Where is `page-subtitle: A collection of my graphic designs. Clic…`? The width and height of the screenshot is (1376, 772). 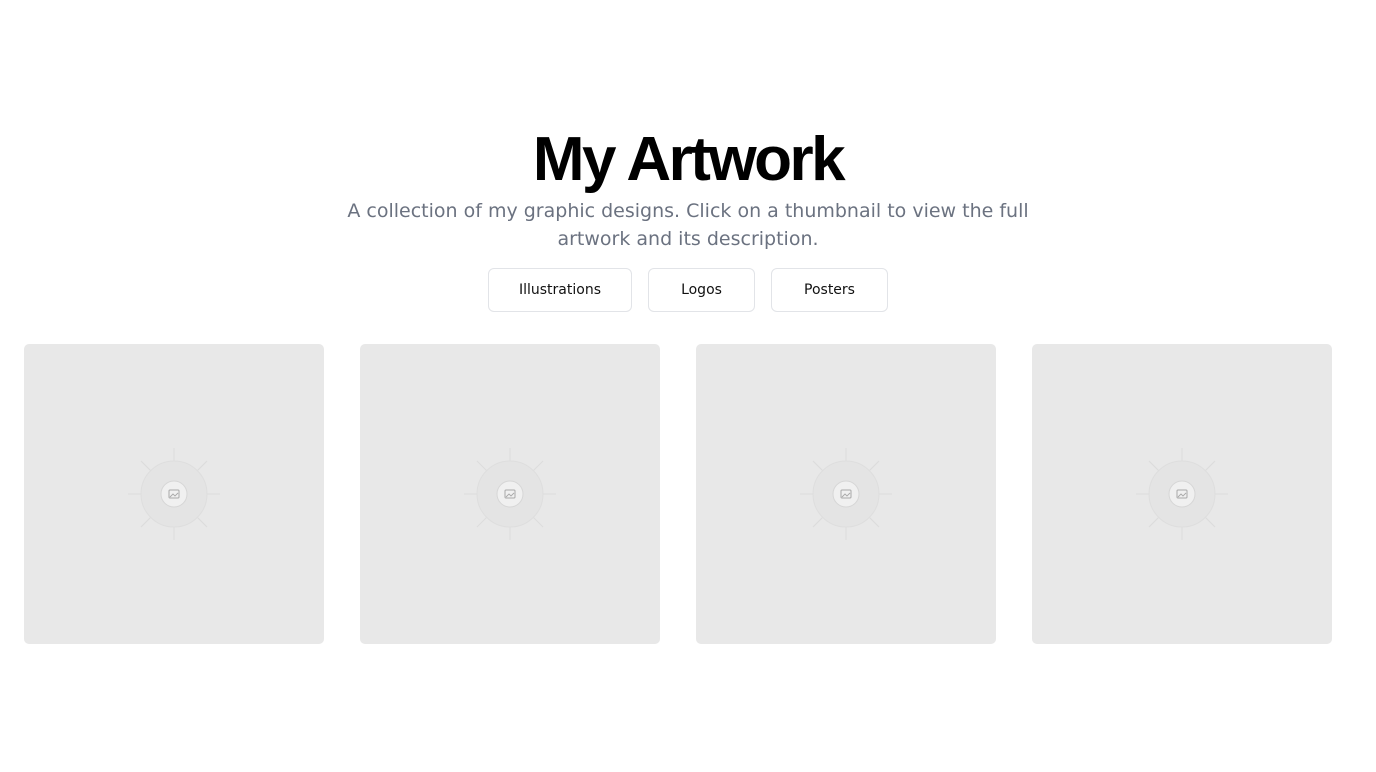 page-subtitle: A collection of my graphic designs. Clic… is located at coordinates (688, 225).